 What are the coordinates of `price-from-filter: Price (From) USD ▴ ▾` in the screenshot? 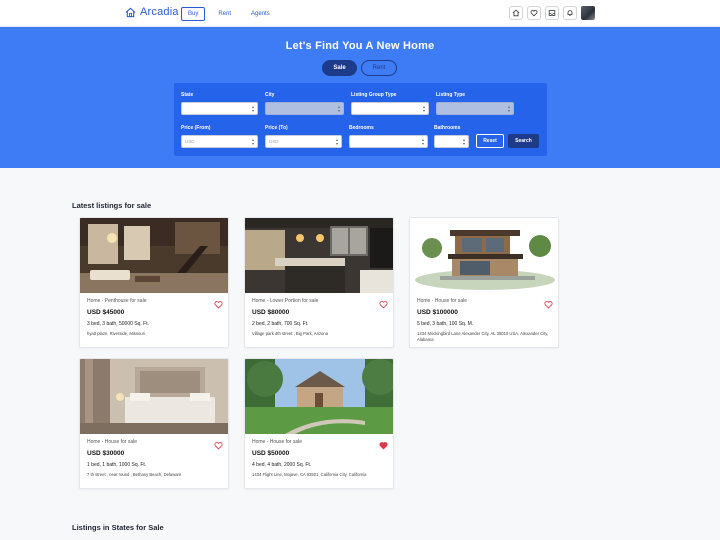 It's located at (219, 136).